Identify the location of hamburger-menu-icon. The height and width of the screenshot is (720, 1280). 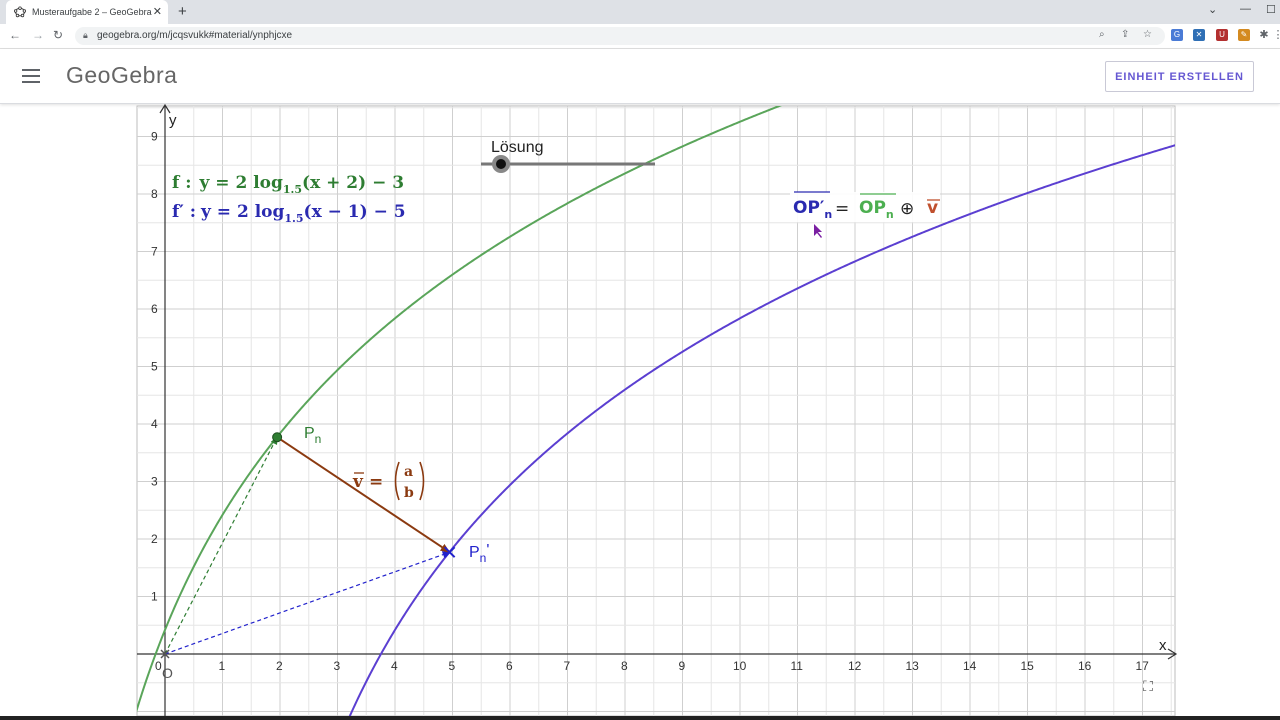
(31, 76).